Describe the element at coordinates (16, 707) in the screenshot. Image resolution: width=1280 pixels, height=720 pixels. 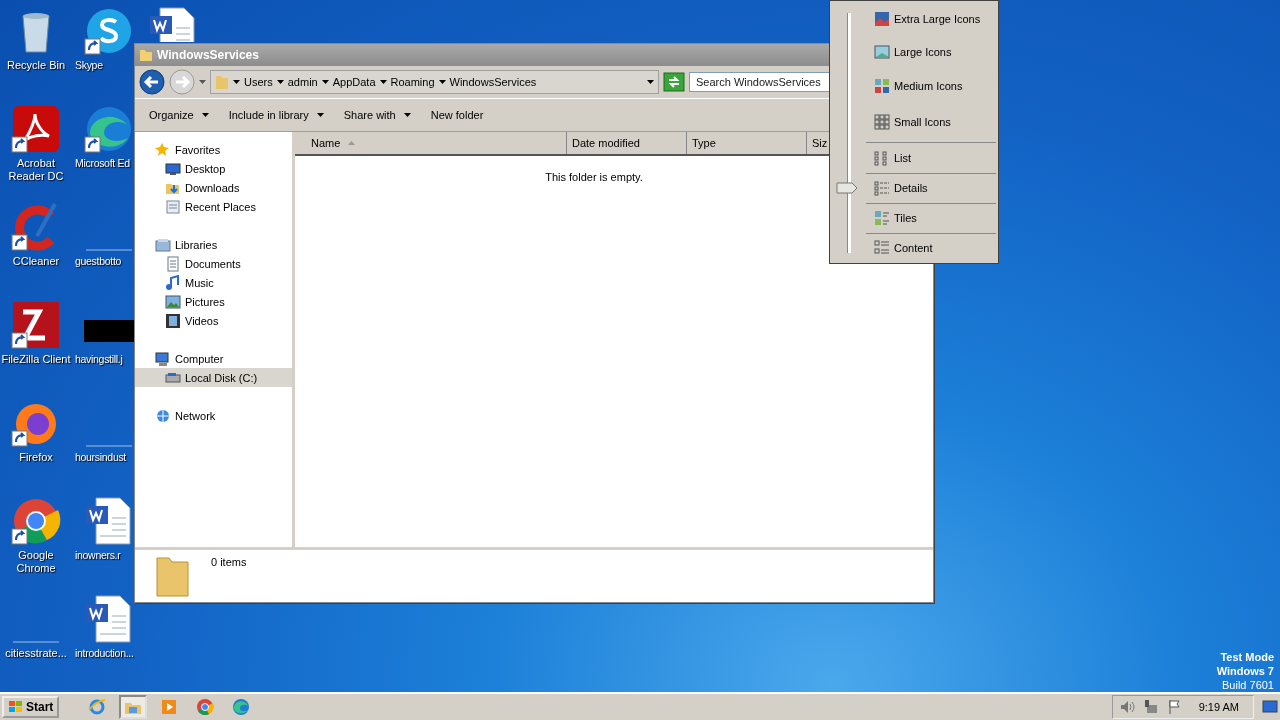
I see `windows-logo-icon` at that location.